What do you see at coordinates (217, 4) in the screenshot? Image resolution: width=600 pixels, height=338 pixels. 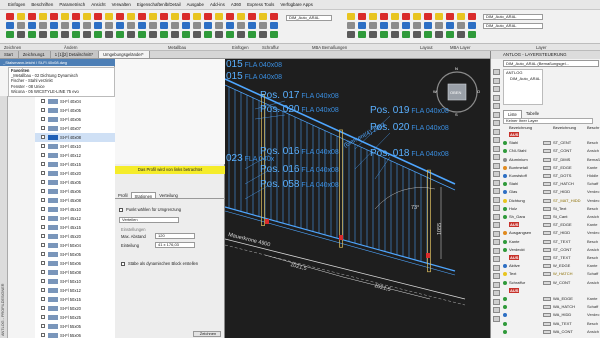 I see `menu-item: Add-ins` at bounding box center [217, 4].